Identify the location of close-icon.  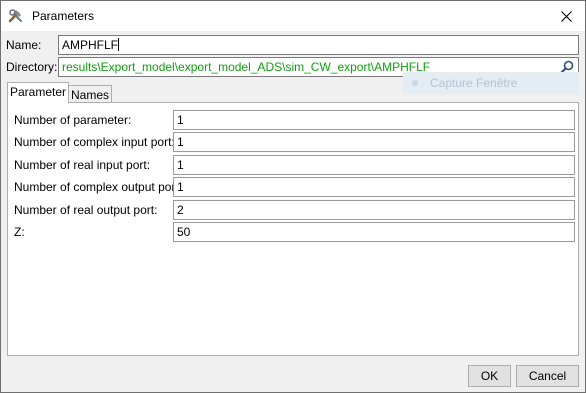
(566, 16).